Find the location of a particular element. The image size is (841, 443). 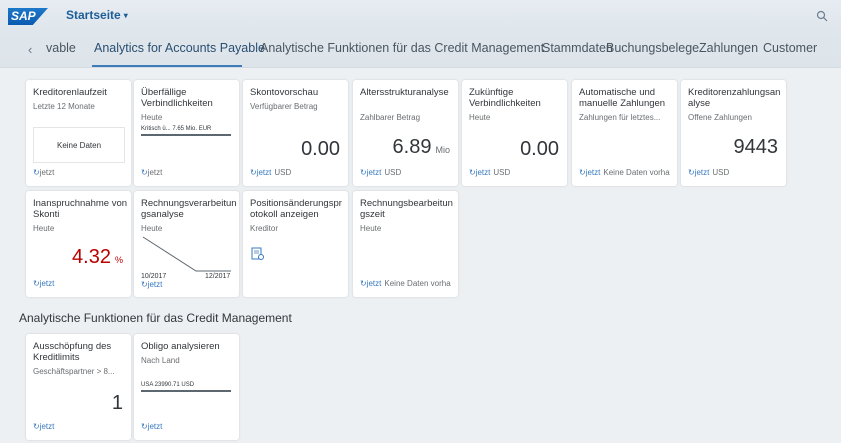

tile-subtitle: Offene Zahlungen is located at coordinates (720, 117).